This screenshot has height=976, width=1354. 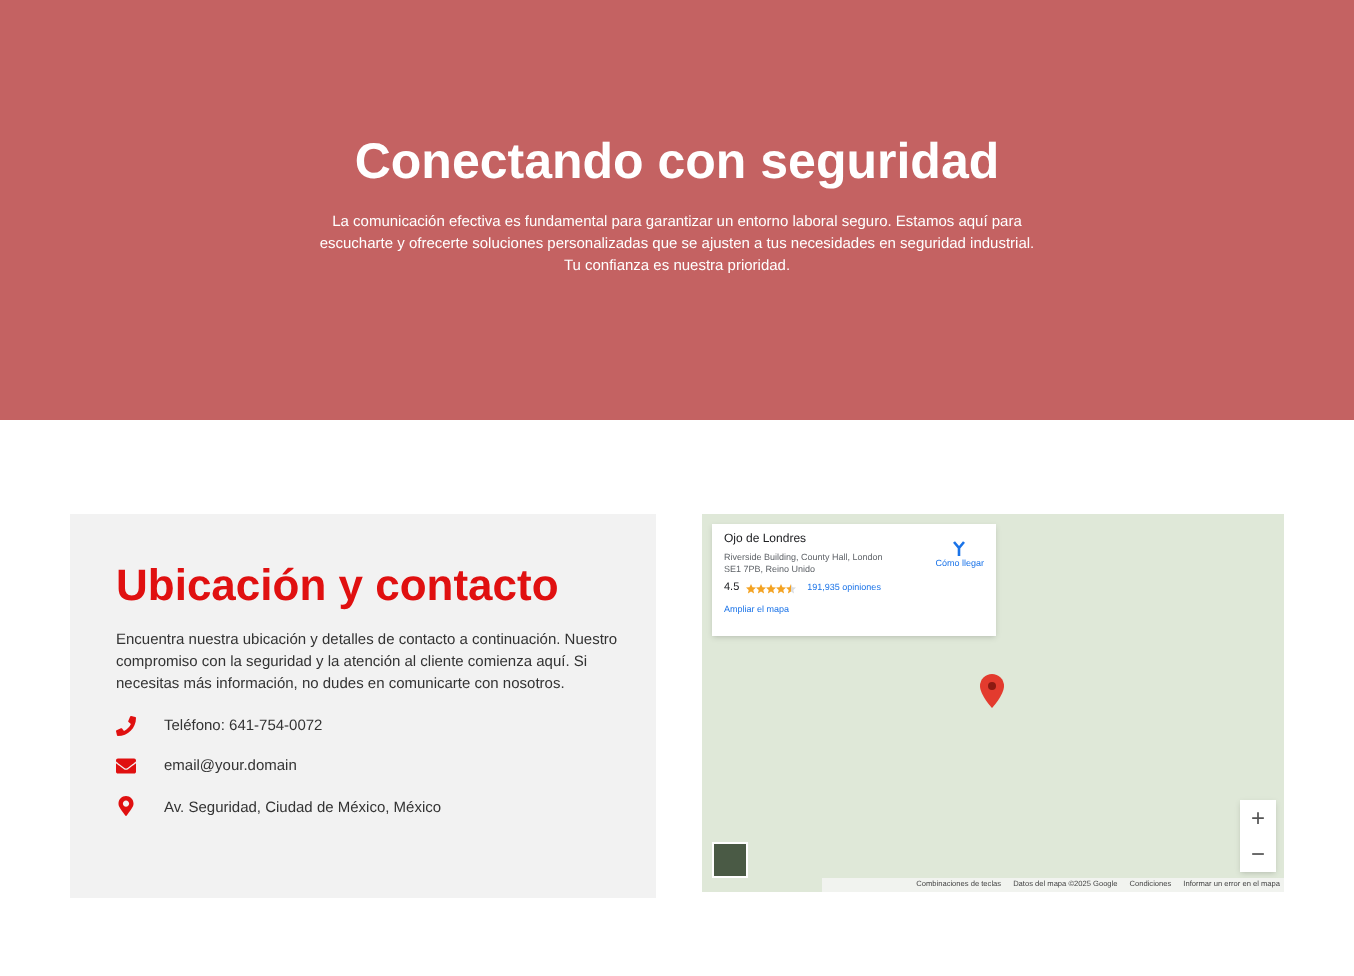 I want to click on zoom-in-button: +, so click(x=1258, y=818).